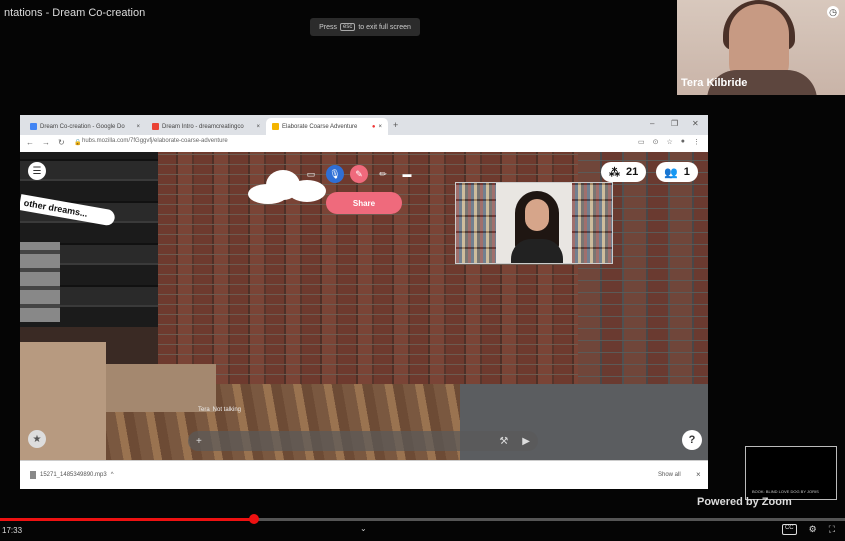 The image size is (845, 541). Describe the element at coordinates (791, 473) in the screenshot. I see `zoom-mini-preview: BOOK: BLIND LOVE DOG BY JORIS` at that location.